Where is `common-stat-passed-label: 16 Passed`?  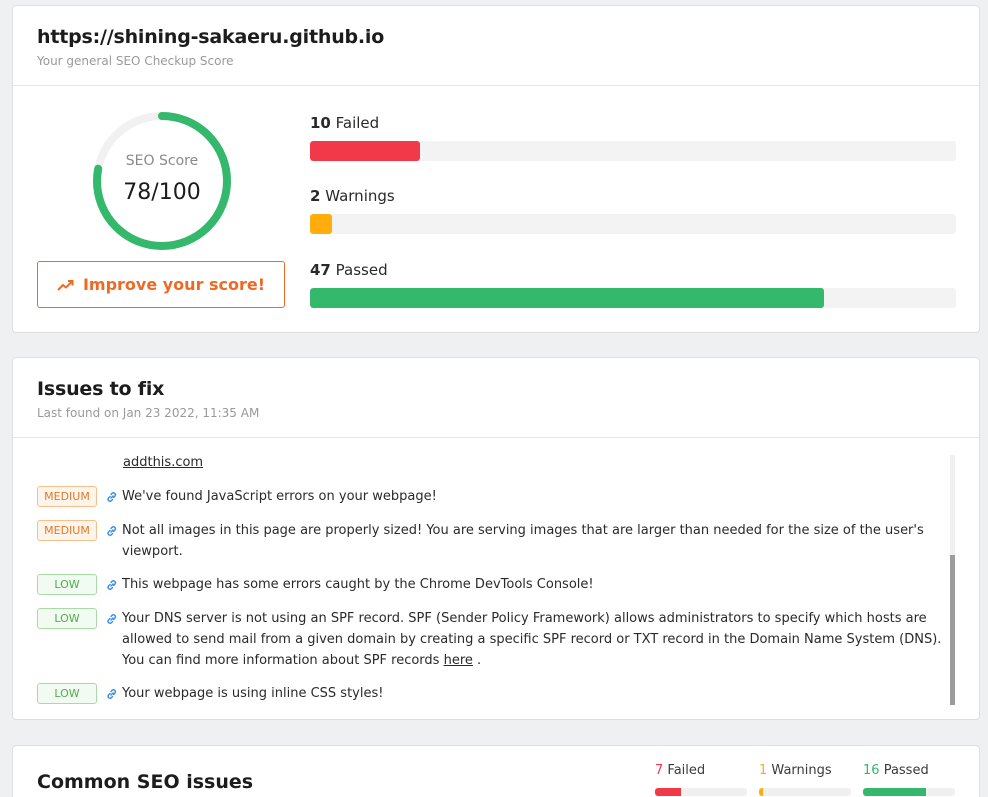 common-stat-passed-label: 16 Passed is located at coordinates (909, 770).